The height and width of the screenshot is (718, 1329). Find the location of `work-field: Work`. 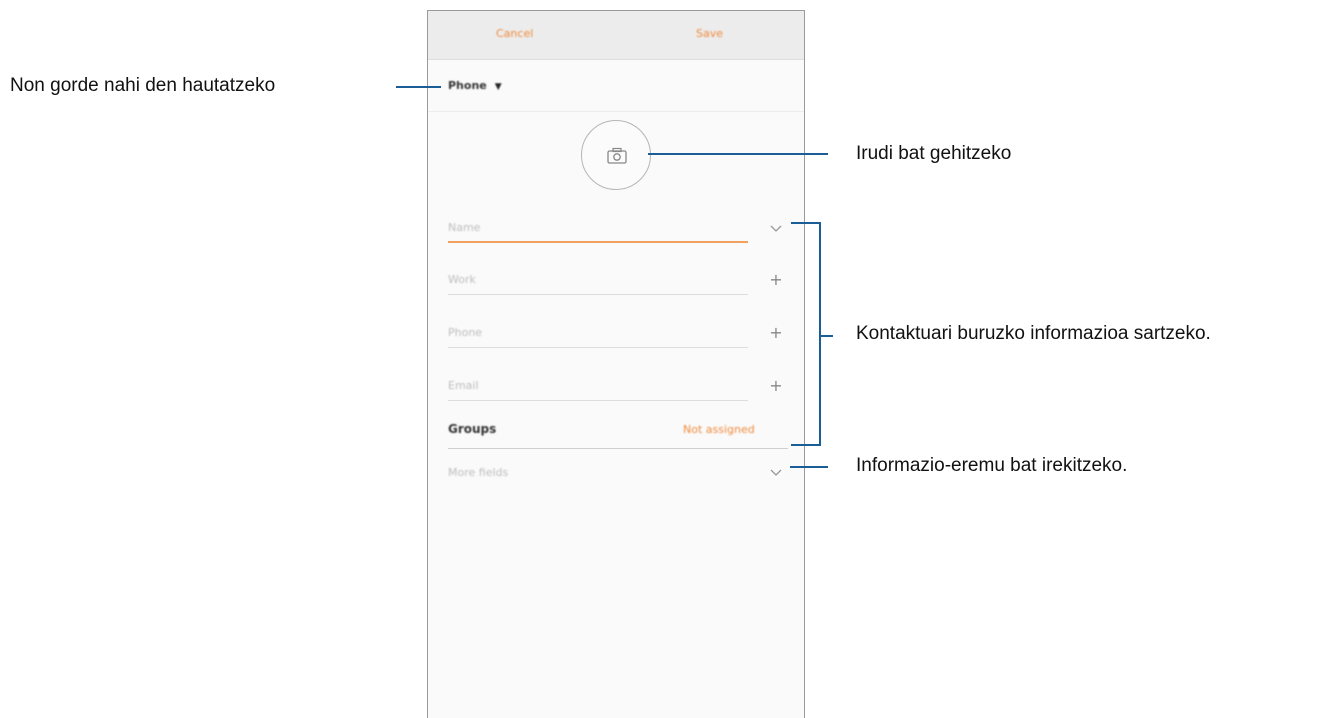

work-field: Work is located at coordinates (598, 283).